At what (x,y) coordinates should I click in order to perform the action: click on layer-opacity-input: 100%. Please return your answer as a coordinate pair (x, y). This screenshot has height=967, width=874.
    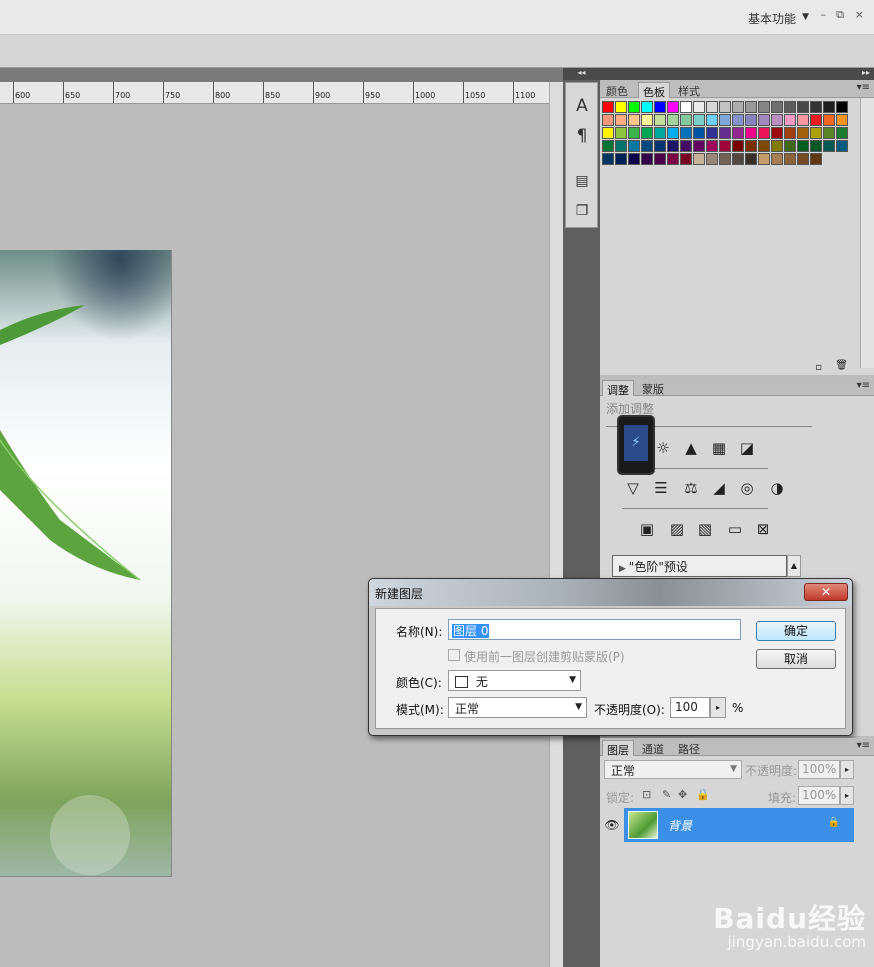
    Looking at the image, I should click on (819, 769).